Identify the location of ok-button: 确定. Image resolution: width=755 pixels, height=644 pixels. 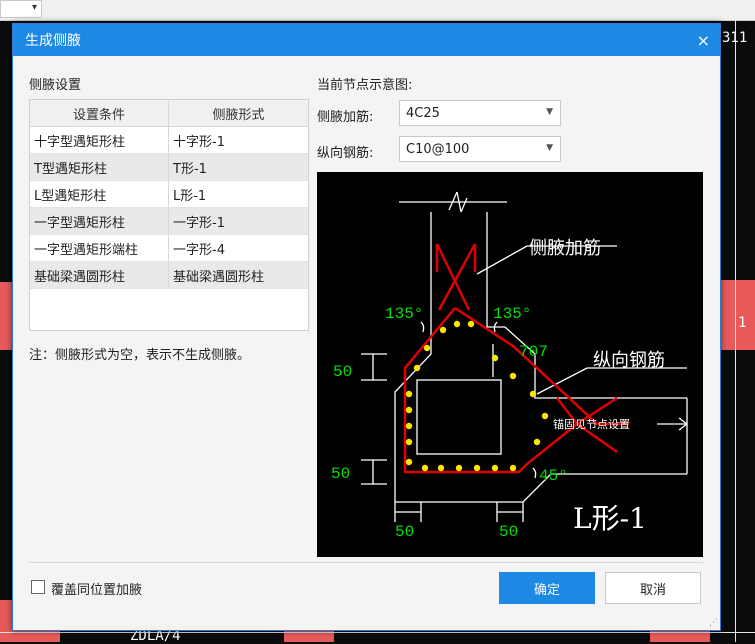
(547, 588).